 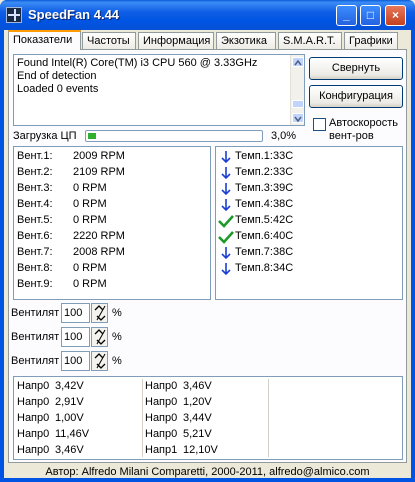 I want to click on voltage-value: 1,00V, so click(x=69, y=418).